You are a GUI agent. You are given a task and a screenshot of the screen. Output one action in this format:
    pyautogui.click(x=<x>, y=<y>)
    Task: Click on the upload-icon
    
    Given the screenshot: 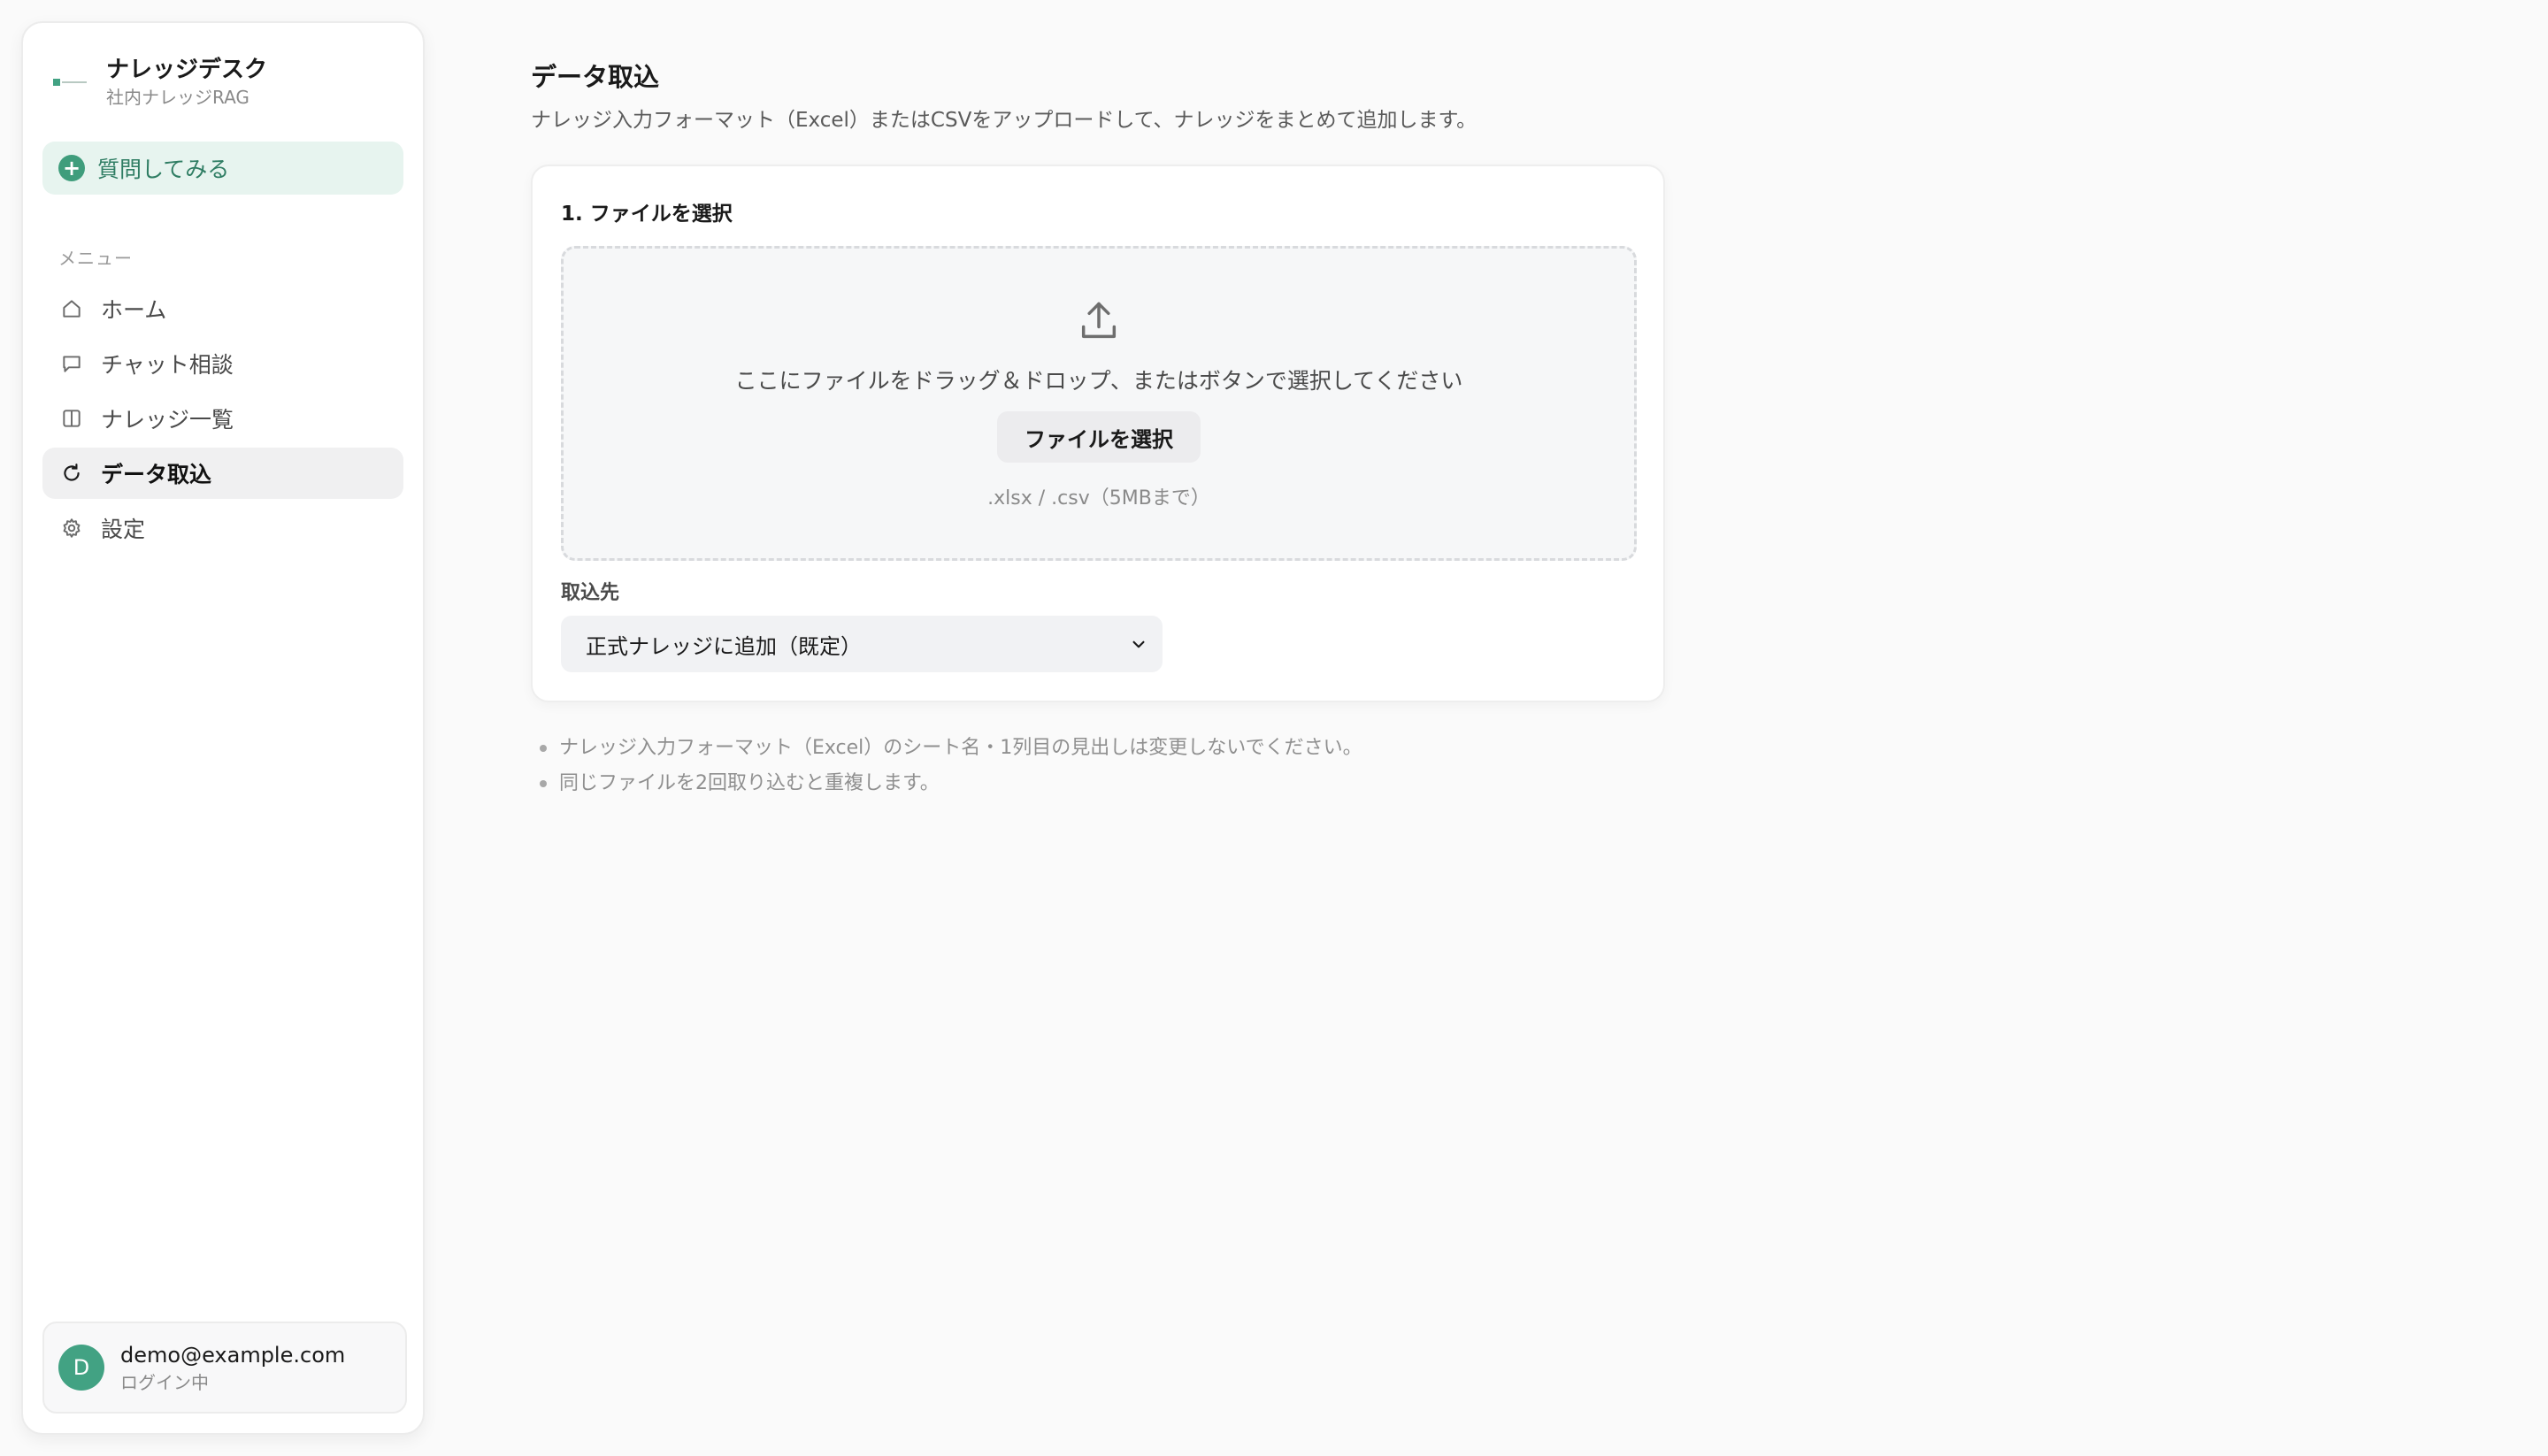 What is the action you would take?
    pyautogui.click(x=1099, y=321)
    